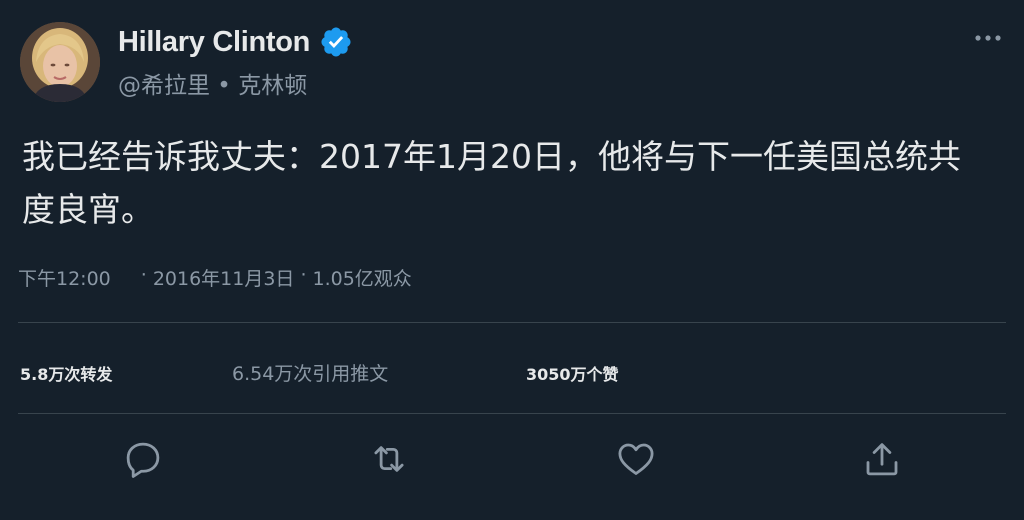  I want to click on heart-icon, so click(636, 459).